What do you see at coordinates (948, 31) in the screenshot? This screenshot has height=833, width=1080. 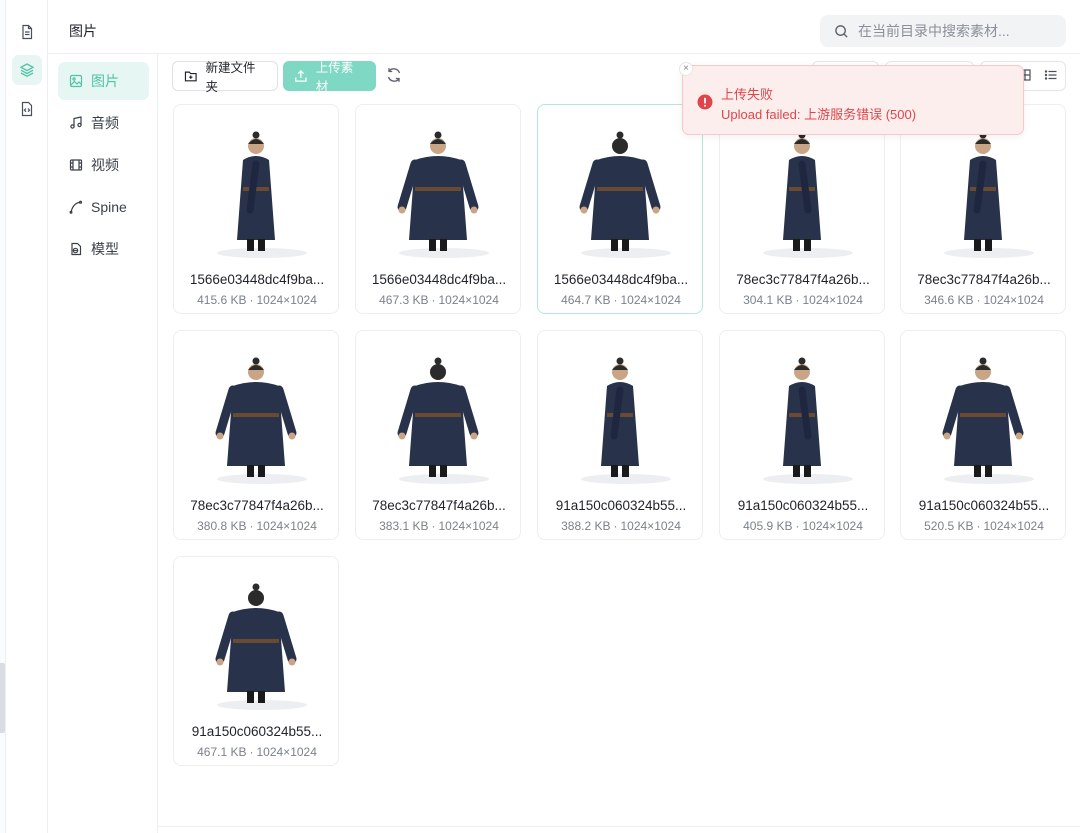 I see `search-input` at bounding box center [948, 31].